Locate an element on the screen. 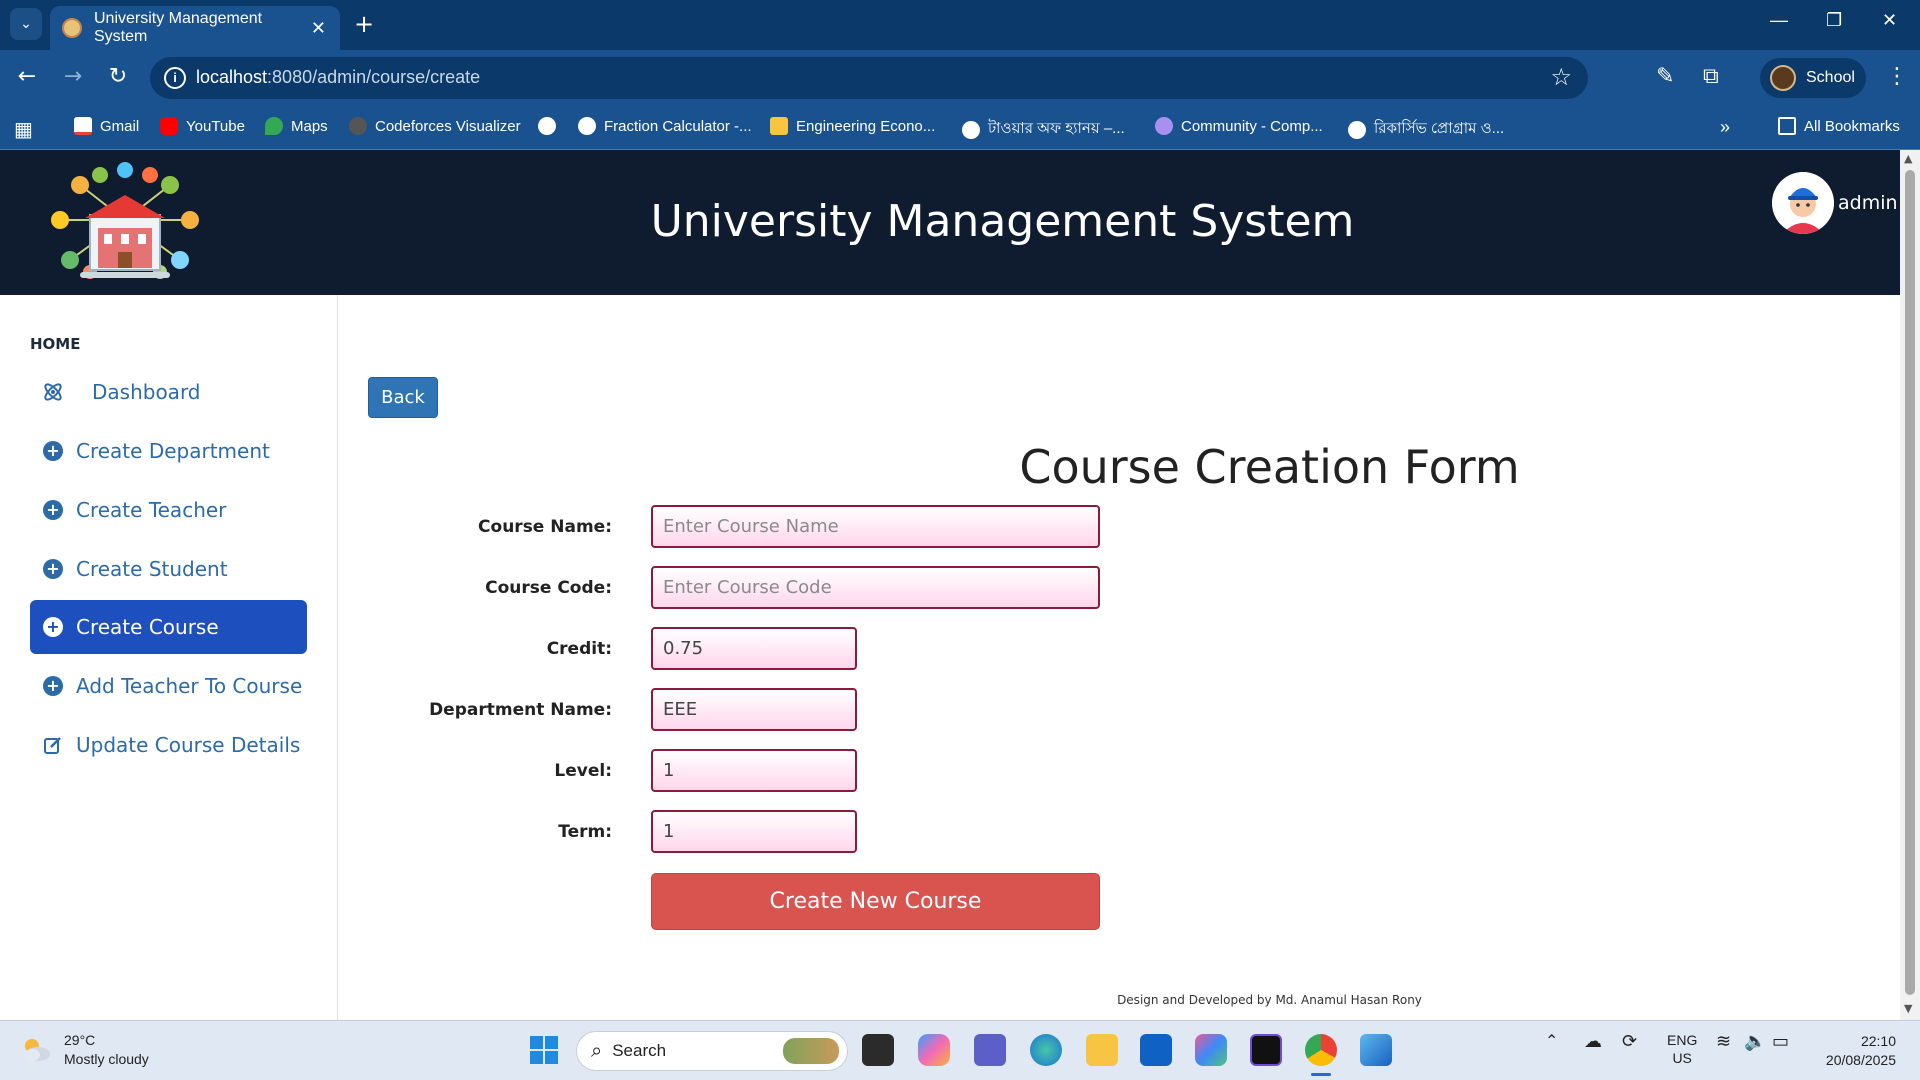 The height and width of the screenshot is (1080, 1920). outlook-icon is located at coordinates (1156, 1050).